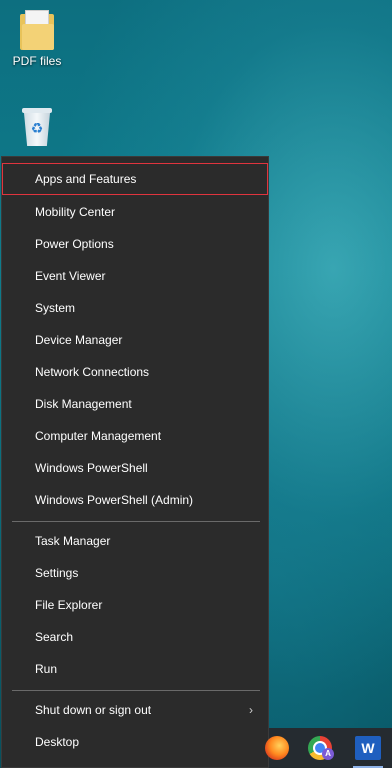 Image resolution: width=392 pixels, height=768 pixels. I want to click on menu-item-label: Network Connections, so click(92, 372).